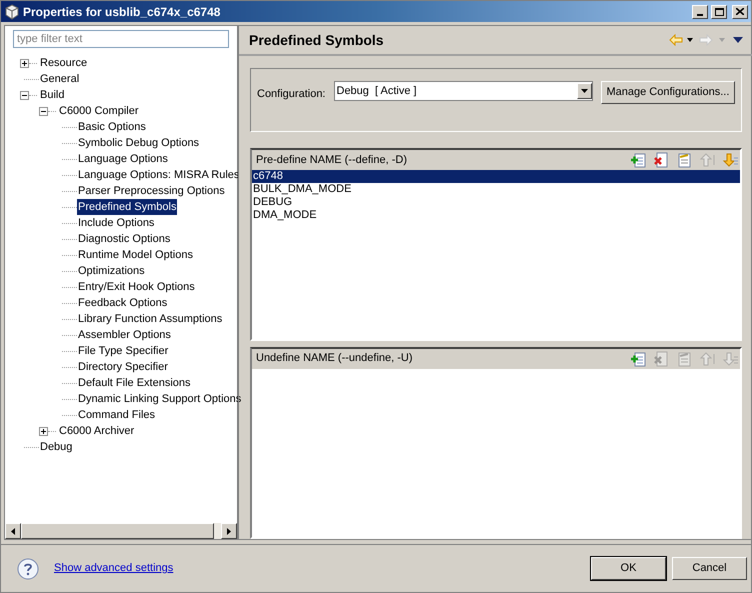  What do you see at coordinates (159, 399) in the screenshot?
I see `tree-item: Dynamic Linking Support Options` at bounding box center [159, 399].